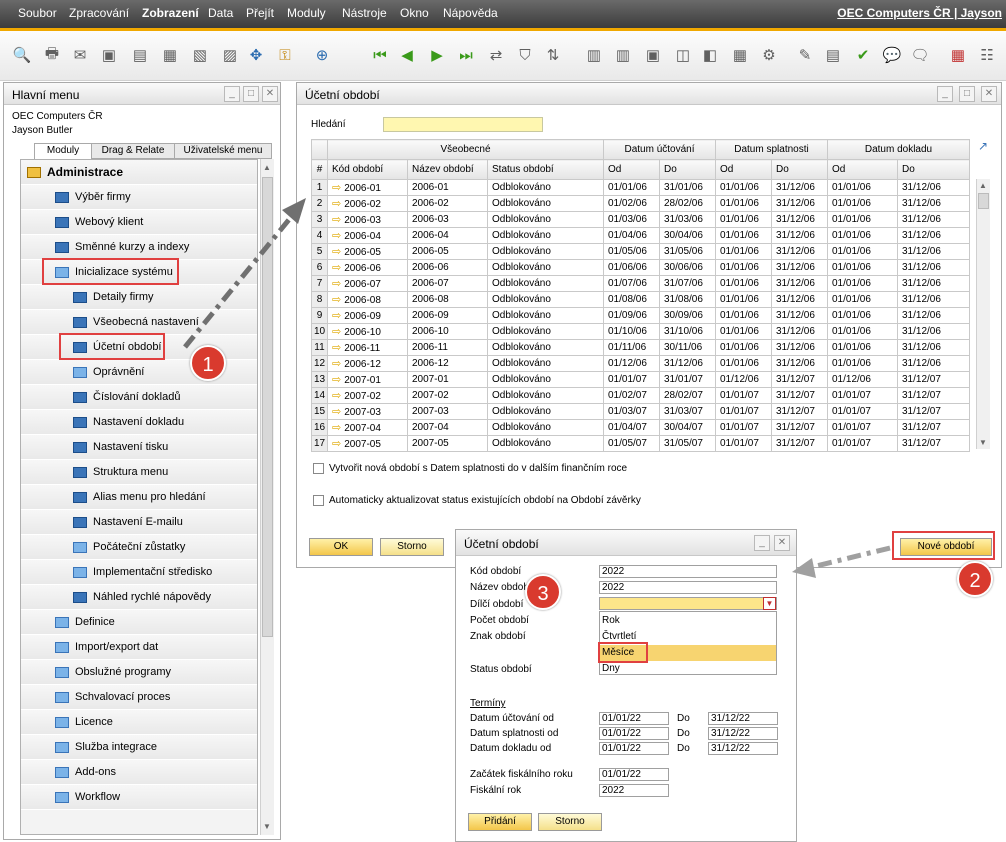 The image size is (1006, 842). I want to click on step-badge-3: 3, so click(543, 592).